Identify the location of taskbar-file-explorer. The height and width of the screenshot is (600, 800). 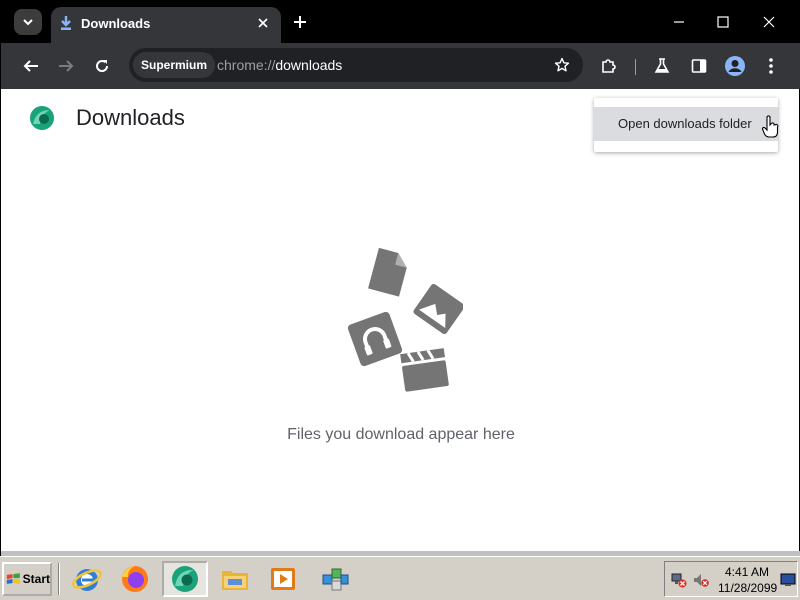
(235, 579).